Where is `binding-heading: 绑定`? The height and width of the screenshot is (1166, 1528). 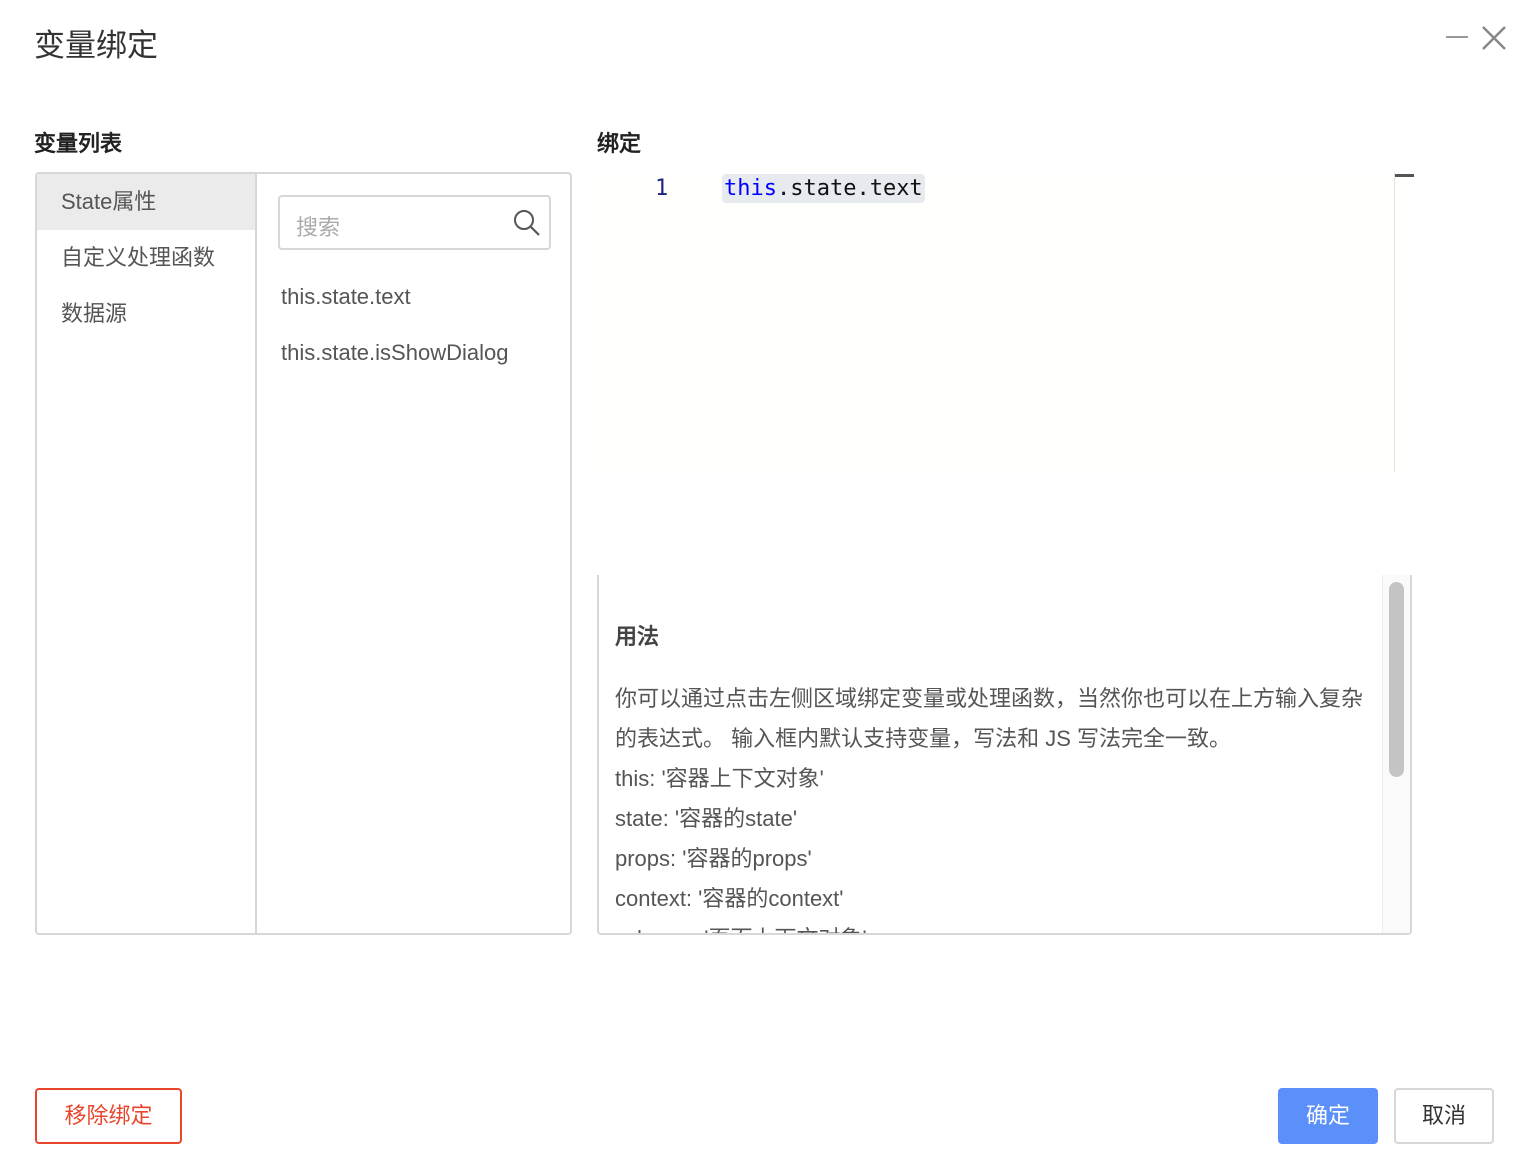 binding-heading: 绑定 is located at coordinates (619, 143).